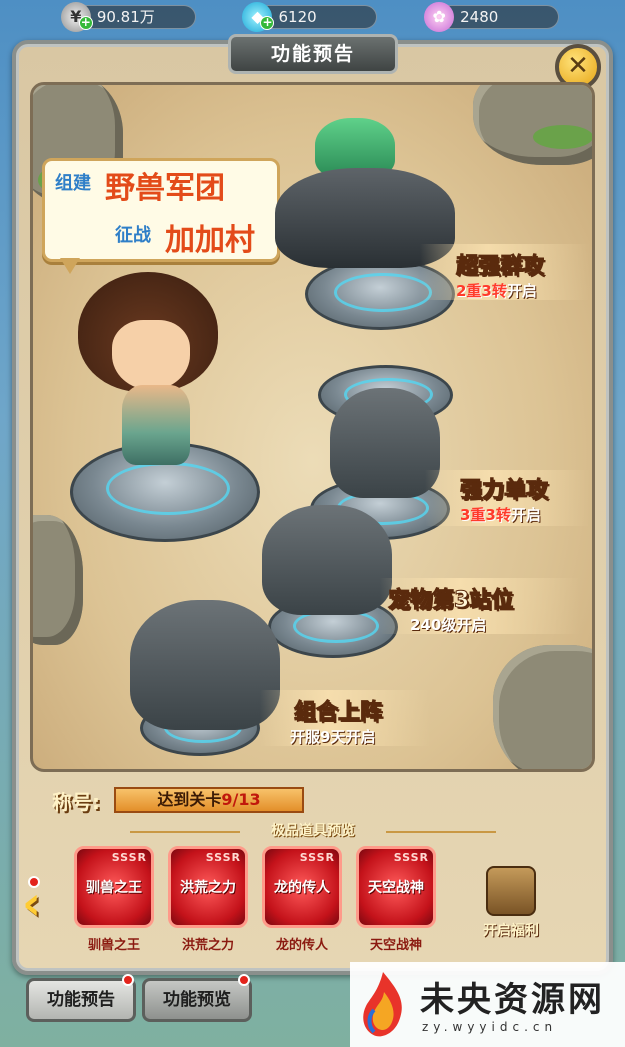 The image size is (625, 1047). Describe the element at coordinates (297, 17) in the screenshot. I see `diamond-value: 6120` at that location.